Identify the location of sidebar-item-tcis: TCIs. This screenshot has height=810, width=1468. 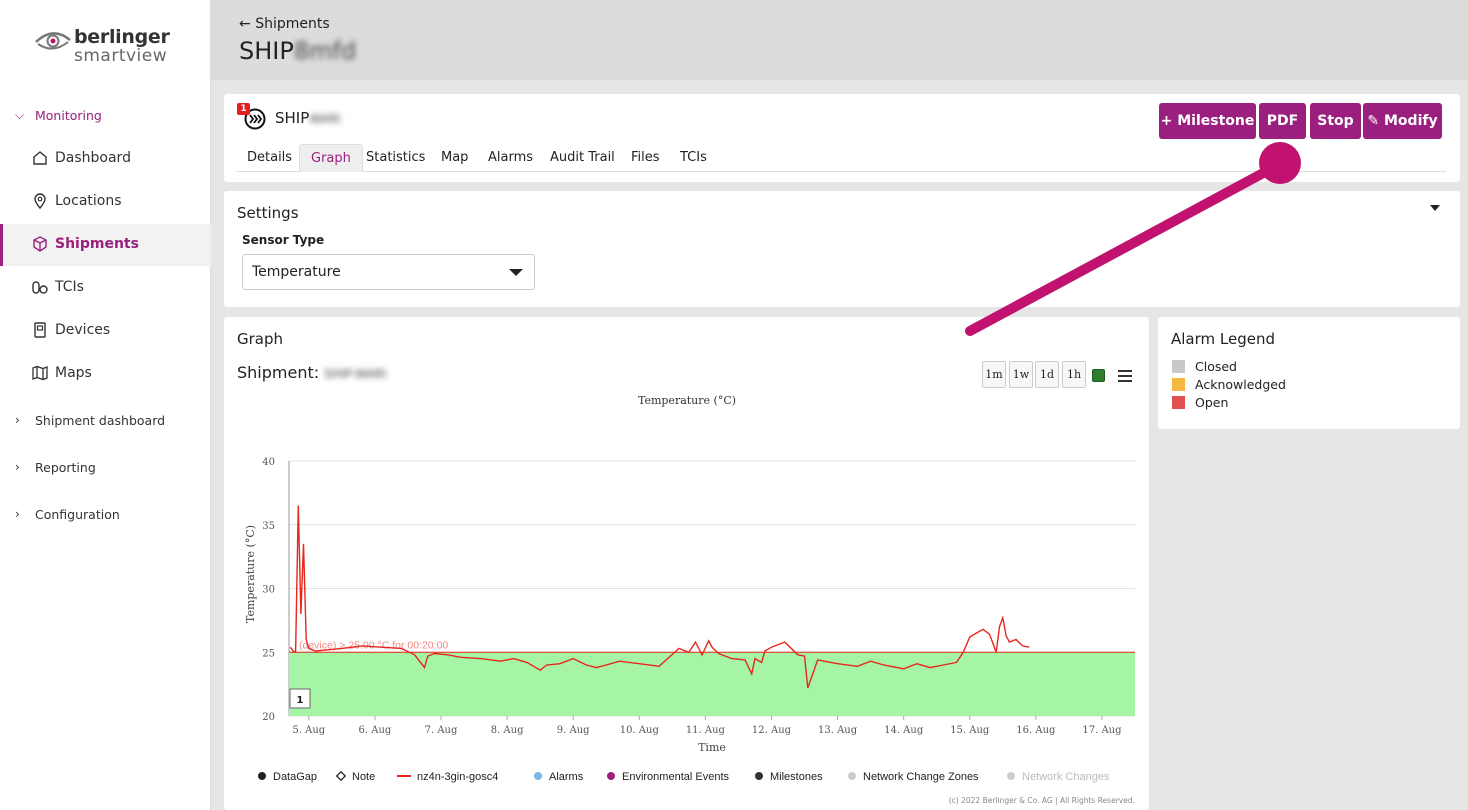
(105, 288).